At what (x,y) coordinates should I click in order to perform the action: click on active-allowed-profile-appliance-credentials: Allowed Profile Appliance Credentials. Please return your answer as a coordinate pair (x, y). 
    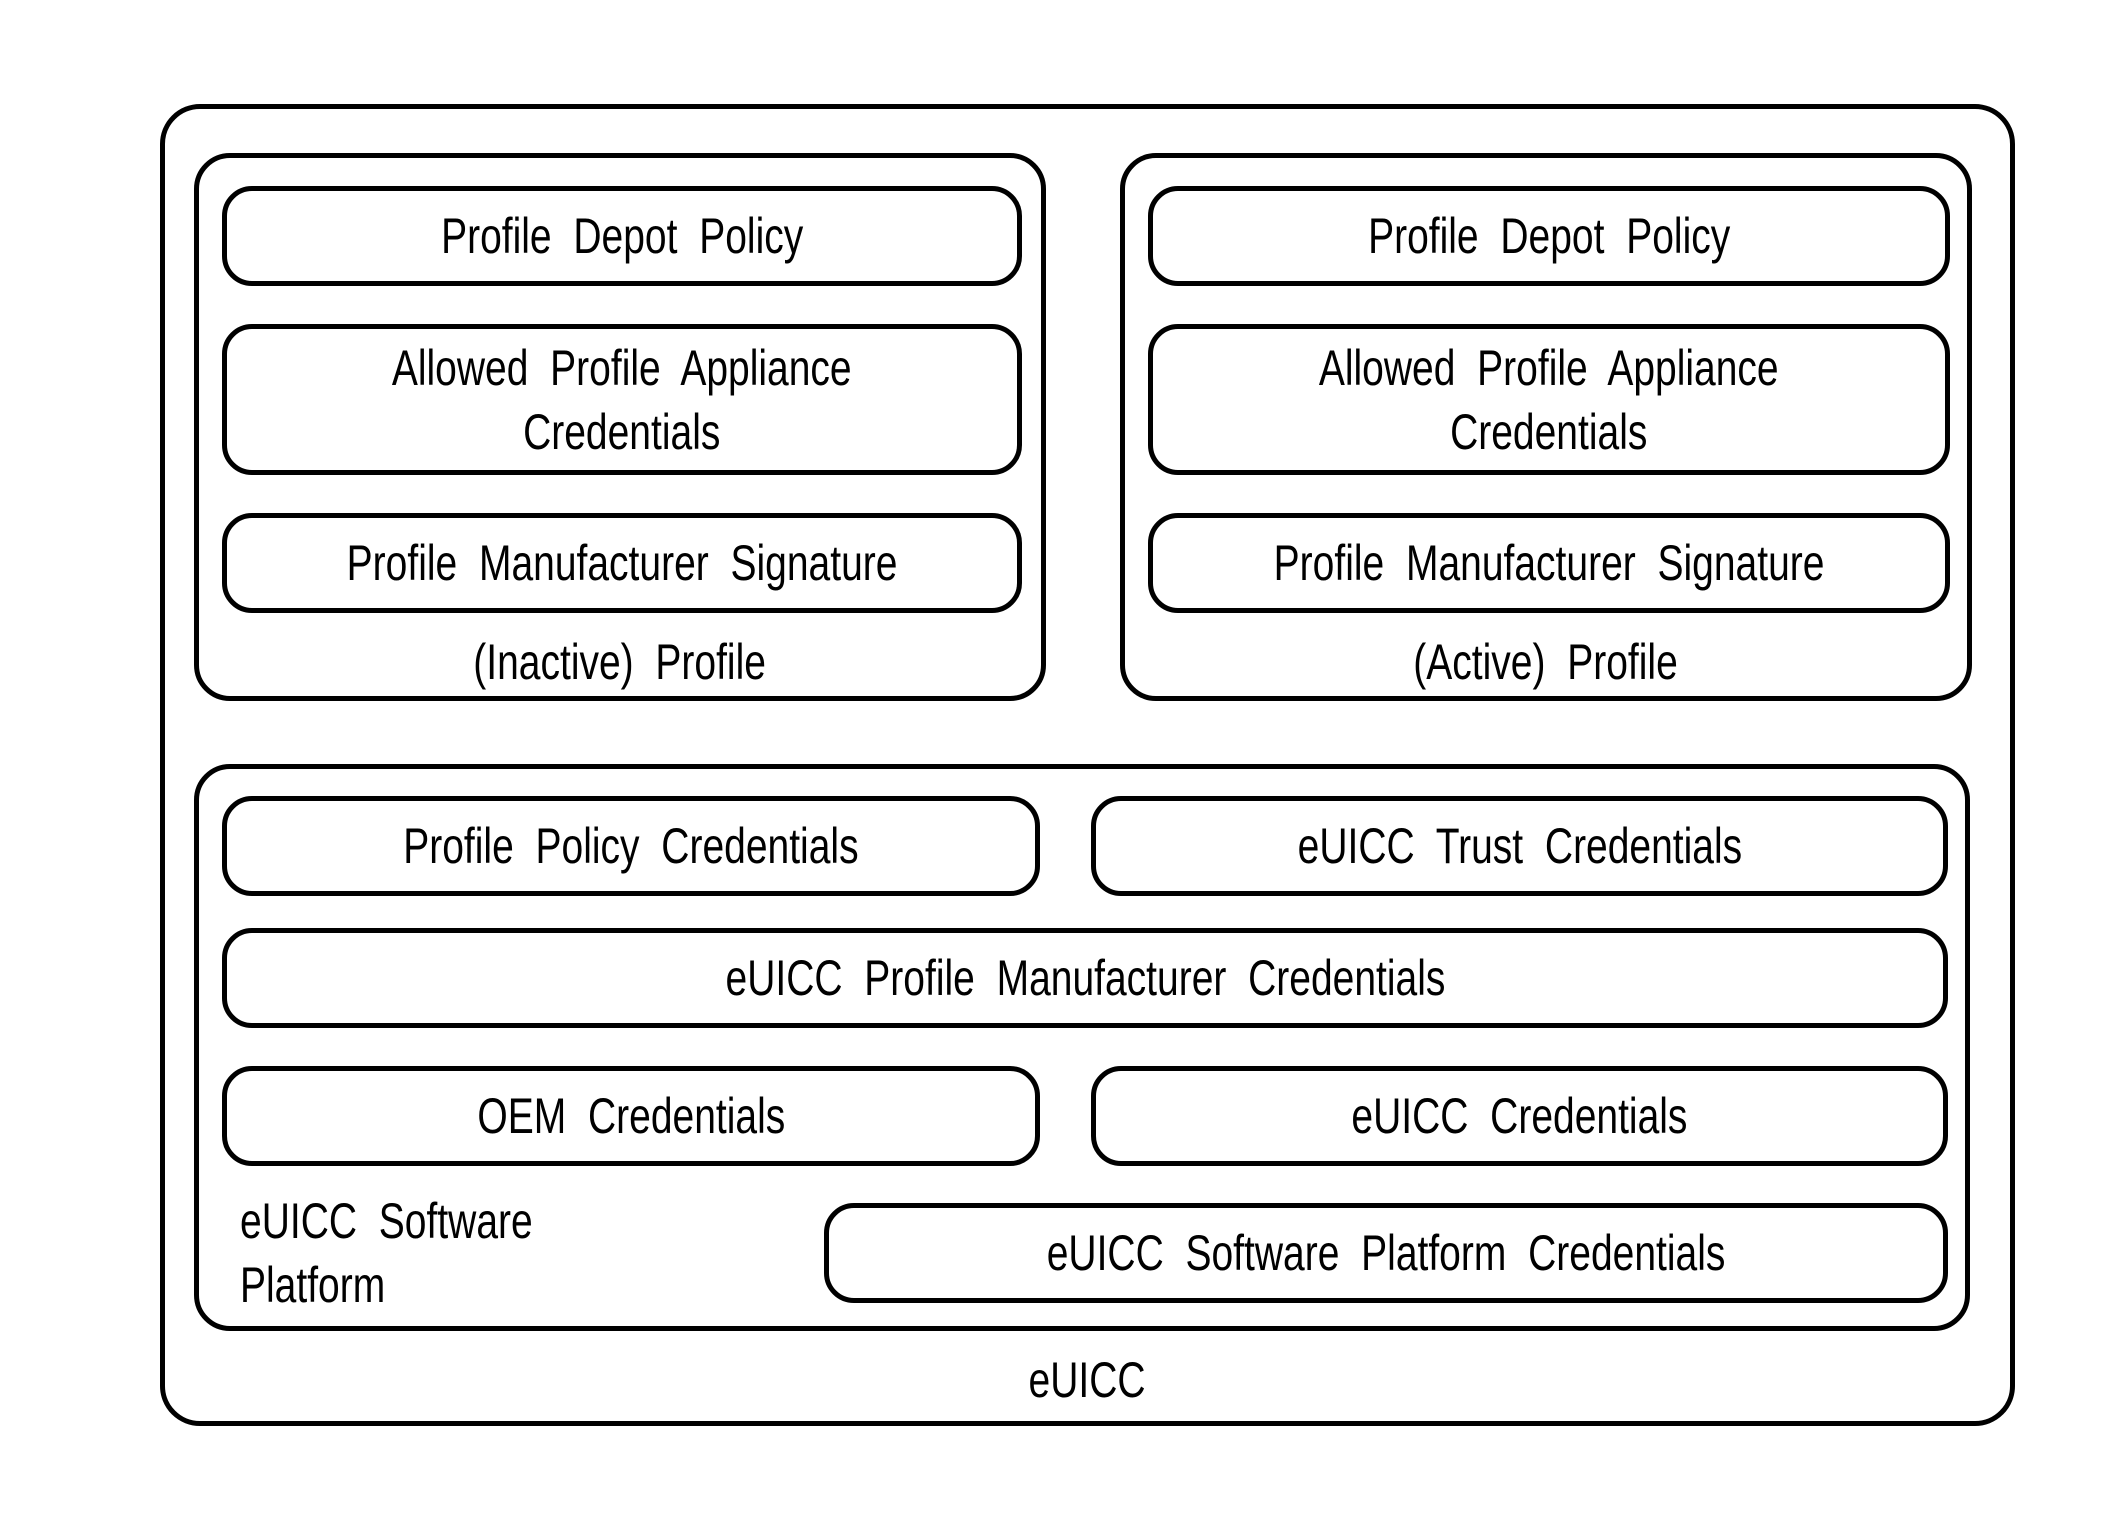
    Looking at the image, I should click on (1549, 399).